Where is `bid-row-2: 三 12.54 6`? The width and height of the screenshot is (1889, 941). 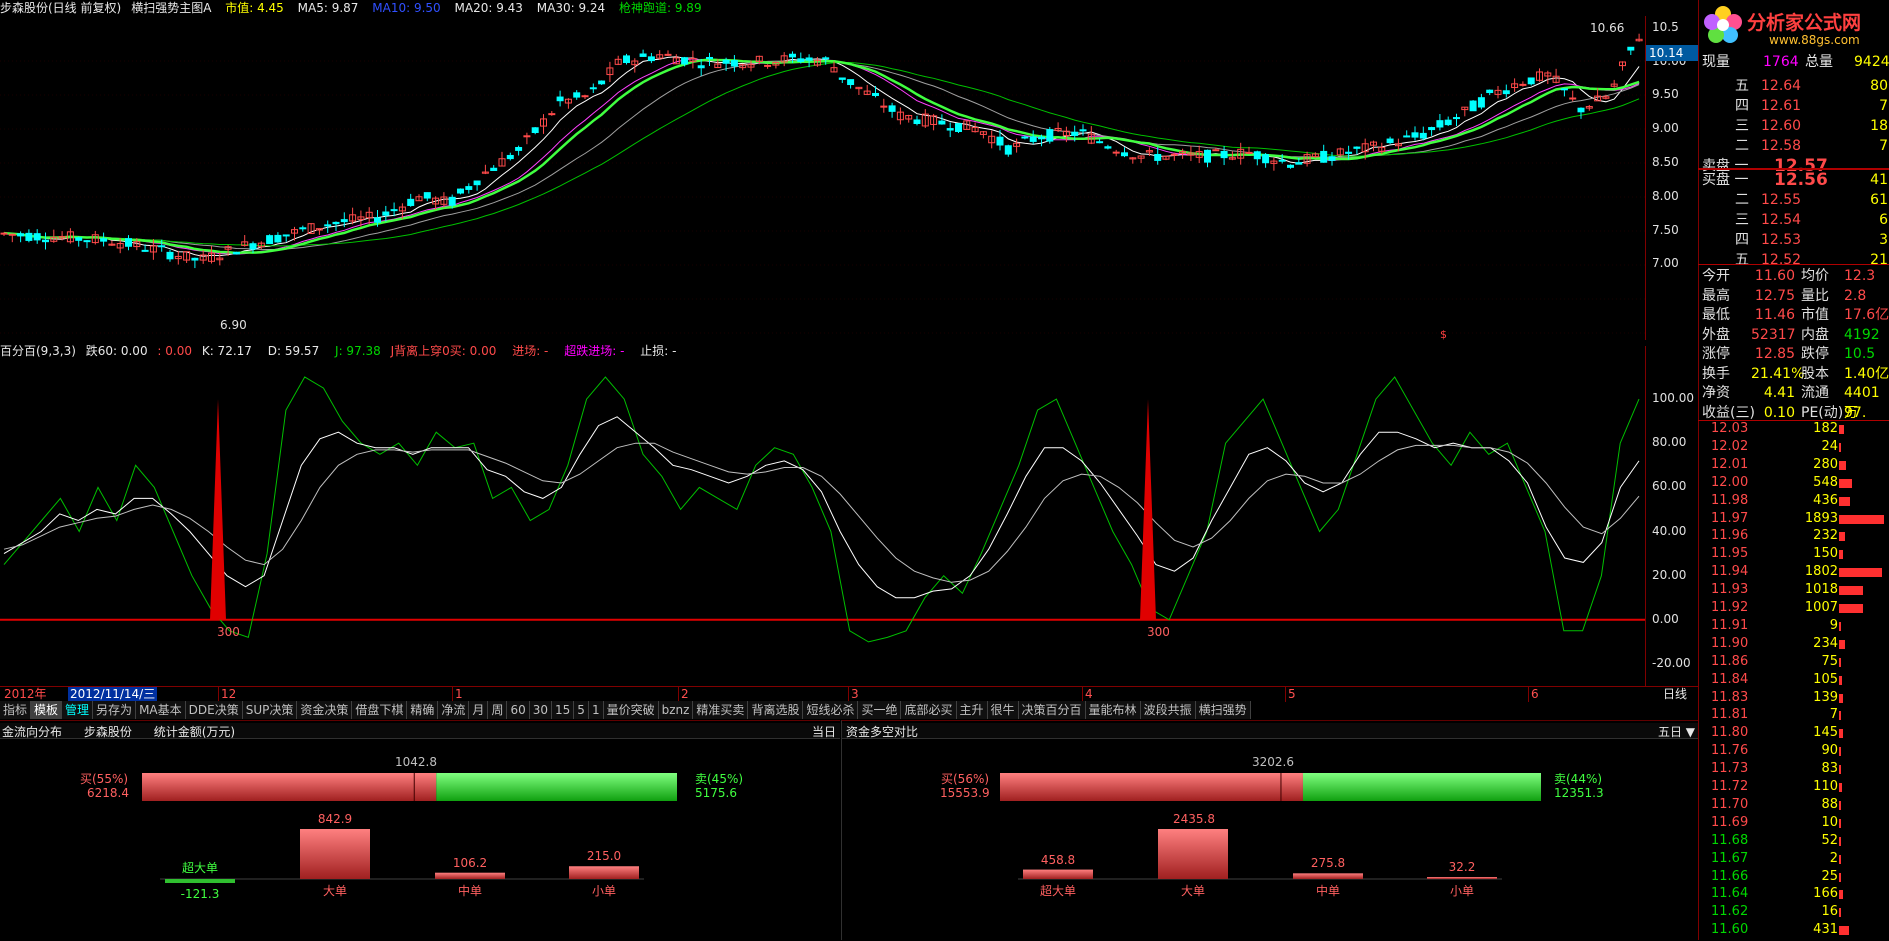 bid-row-2: 三 12.54 6 is located at coordinates (1794, 220).